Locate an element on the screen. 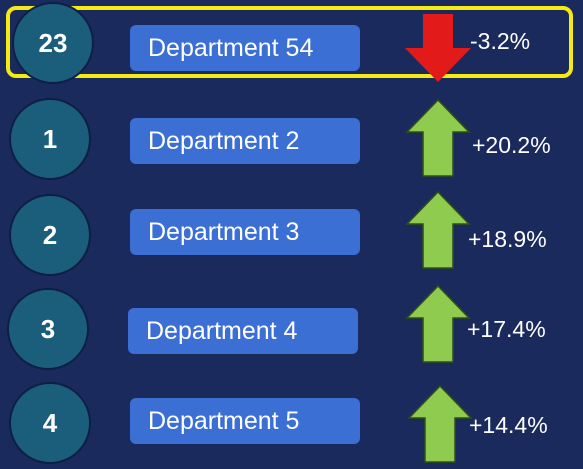 The width and height of the screenshot is (583, 469). rank-badge: 1 is located at coordinates (50, 139).